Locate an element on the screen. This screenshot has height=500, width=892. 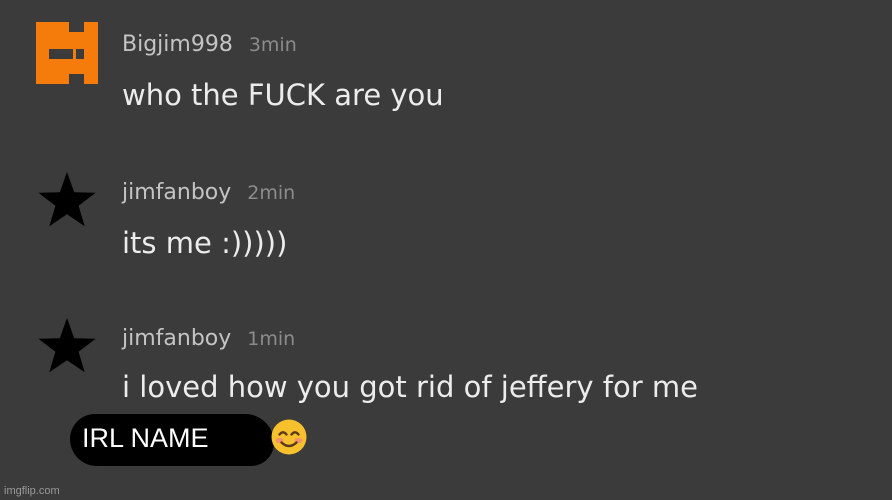
timestamp: 1min is located at coordinates (271, 339).